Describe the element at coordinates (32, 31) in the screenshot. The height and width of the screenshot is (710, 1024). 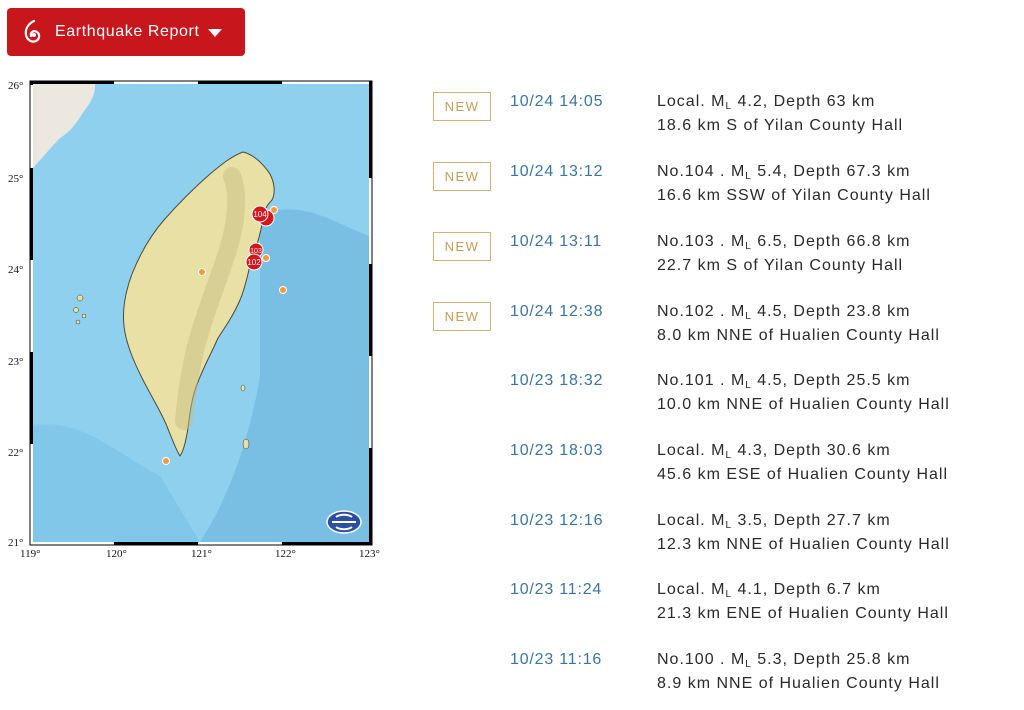
I see `earthquake-logo-icon` at that location.